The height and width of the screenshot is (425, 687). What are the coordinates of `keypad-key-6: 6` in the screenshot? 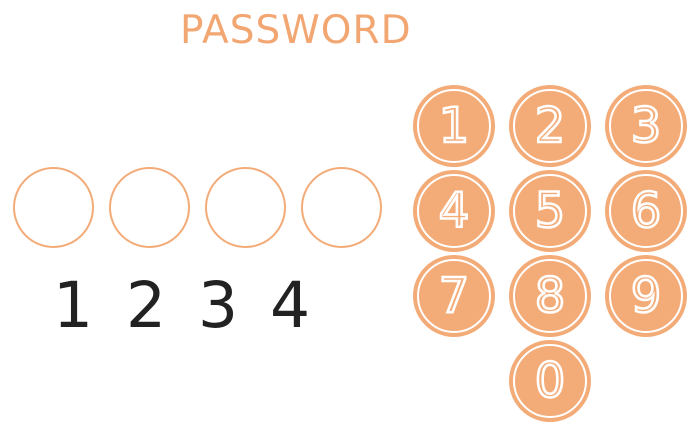 It's located at (646, 211).